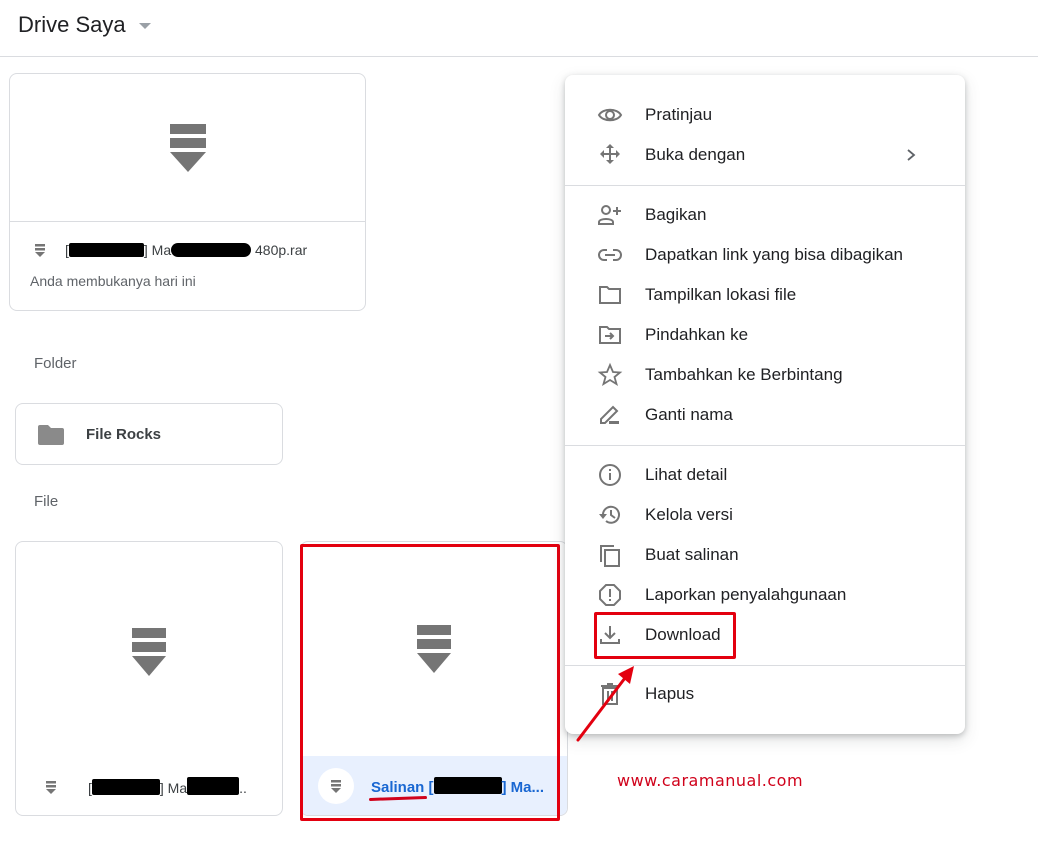  Describe the element at coordinates (610, 415) in the screenshot. I see `pencil-icon` at that location.